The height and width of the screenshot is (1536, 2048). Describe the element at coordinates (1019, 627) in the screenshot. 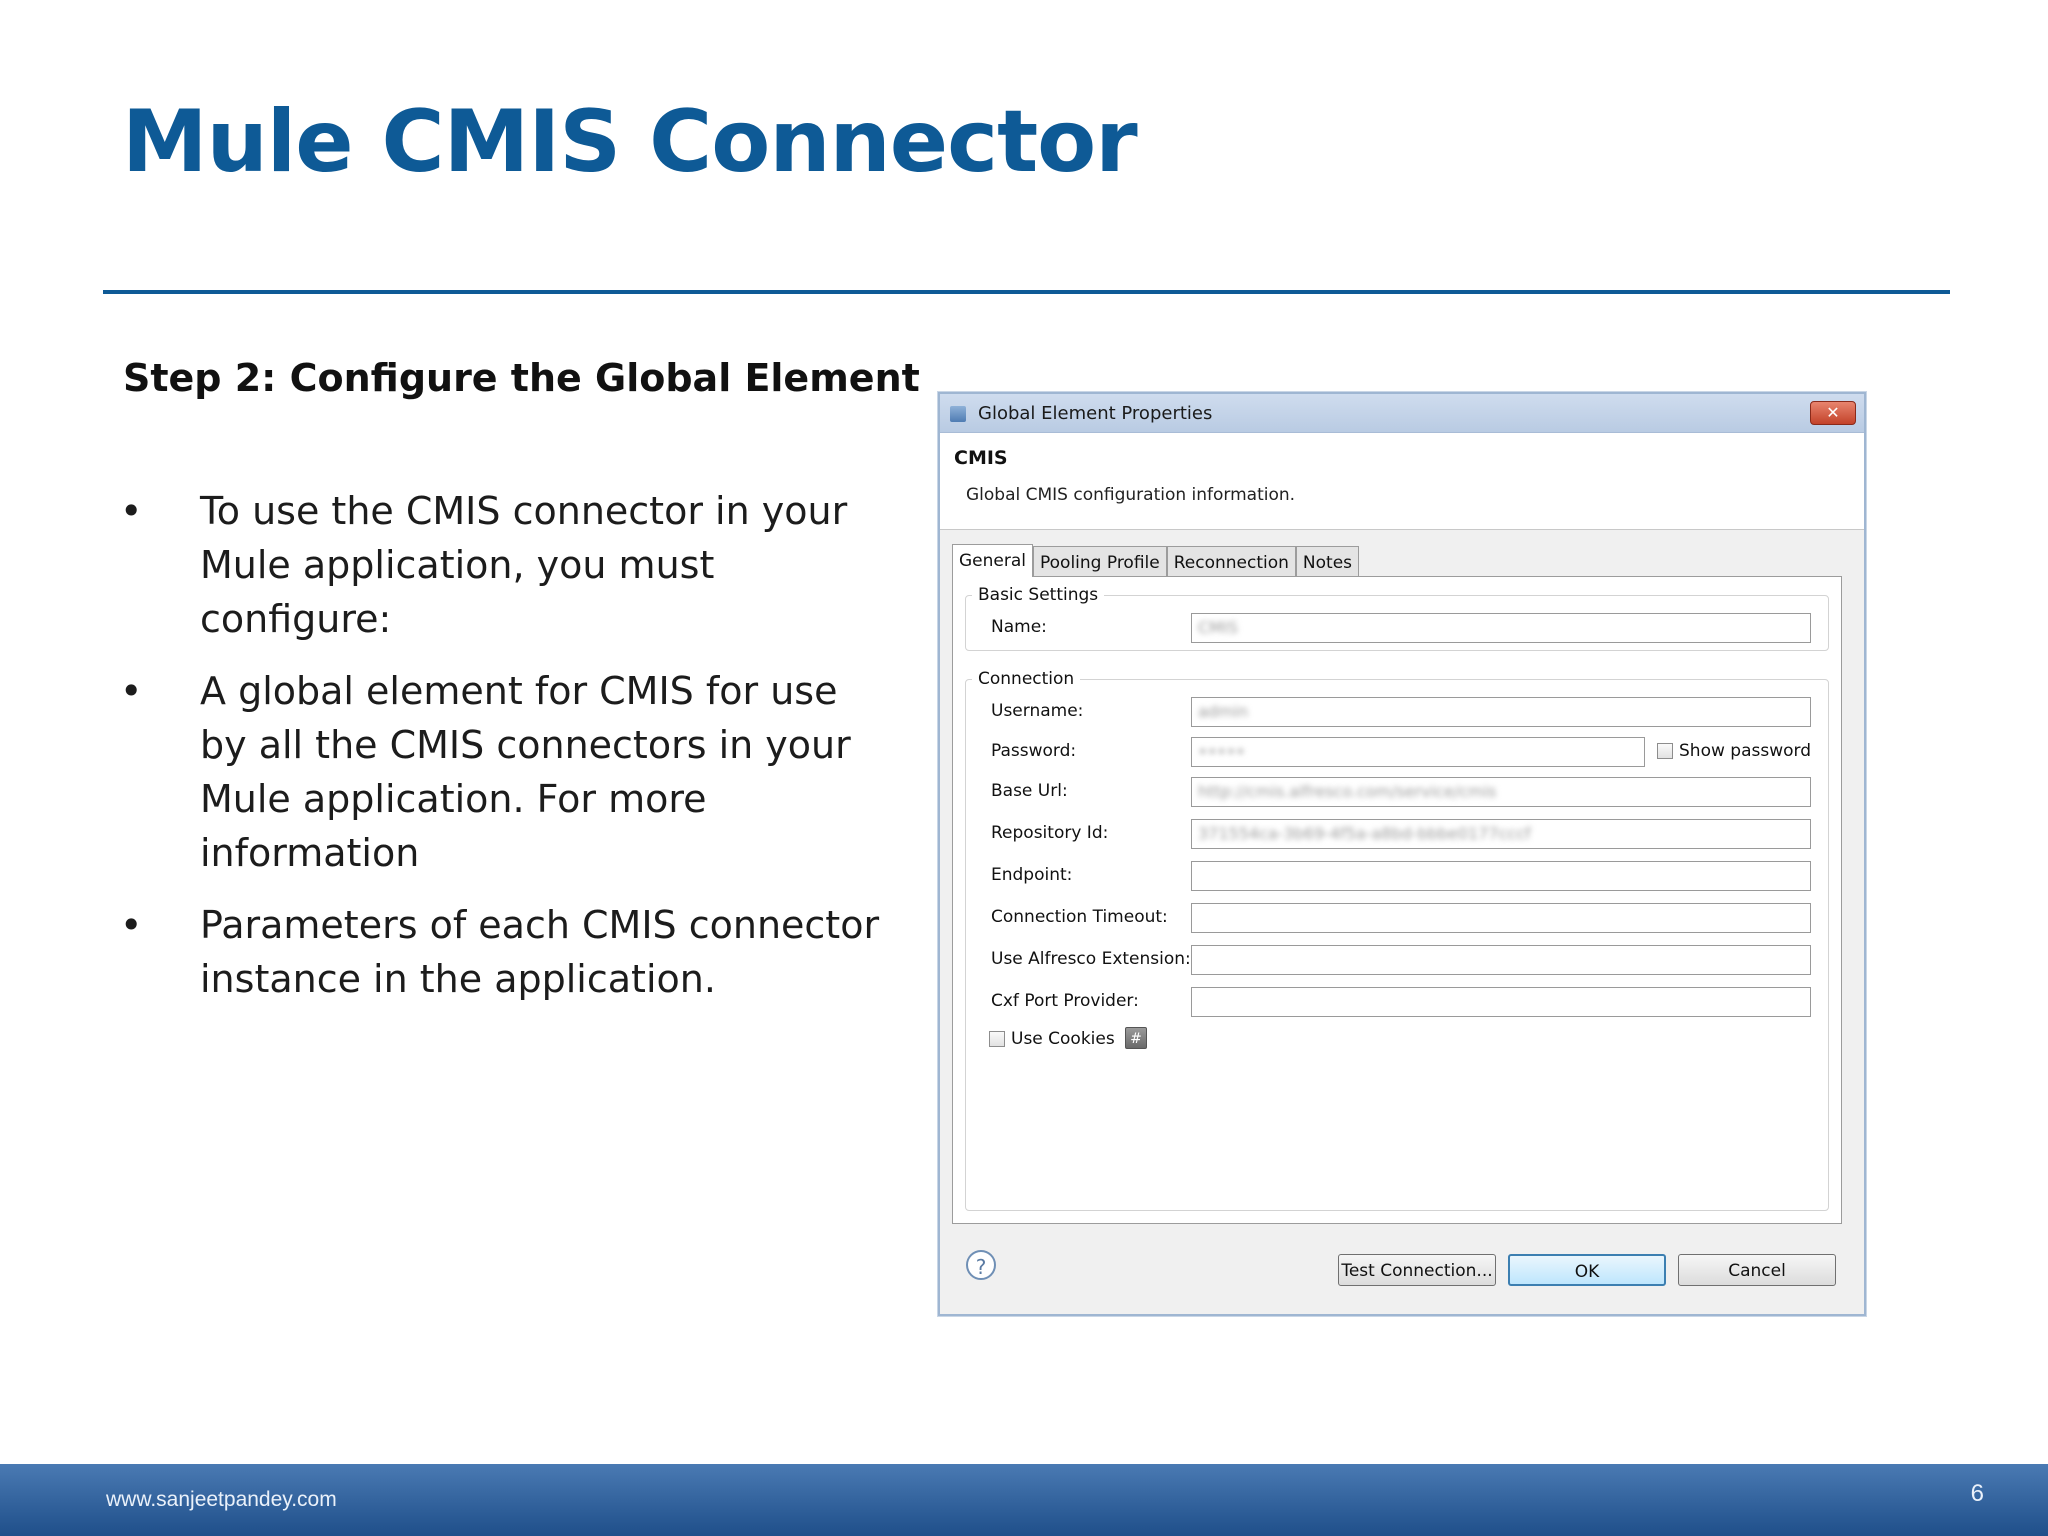

I see `name-label: Name:` at that location.